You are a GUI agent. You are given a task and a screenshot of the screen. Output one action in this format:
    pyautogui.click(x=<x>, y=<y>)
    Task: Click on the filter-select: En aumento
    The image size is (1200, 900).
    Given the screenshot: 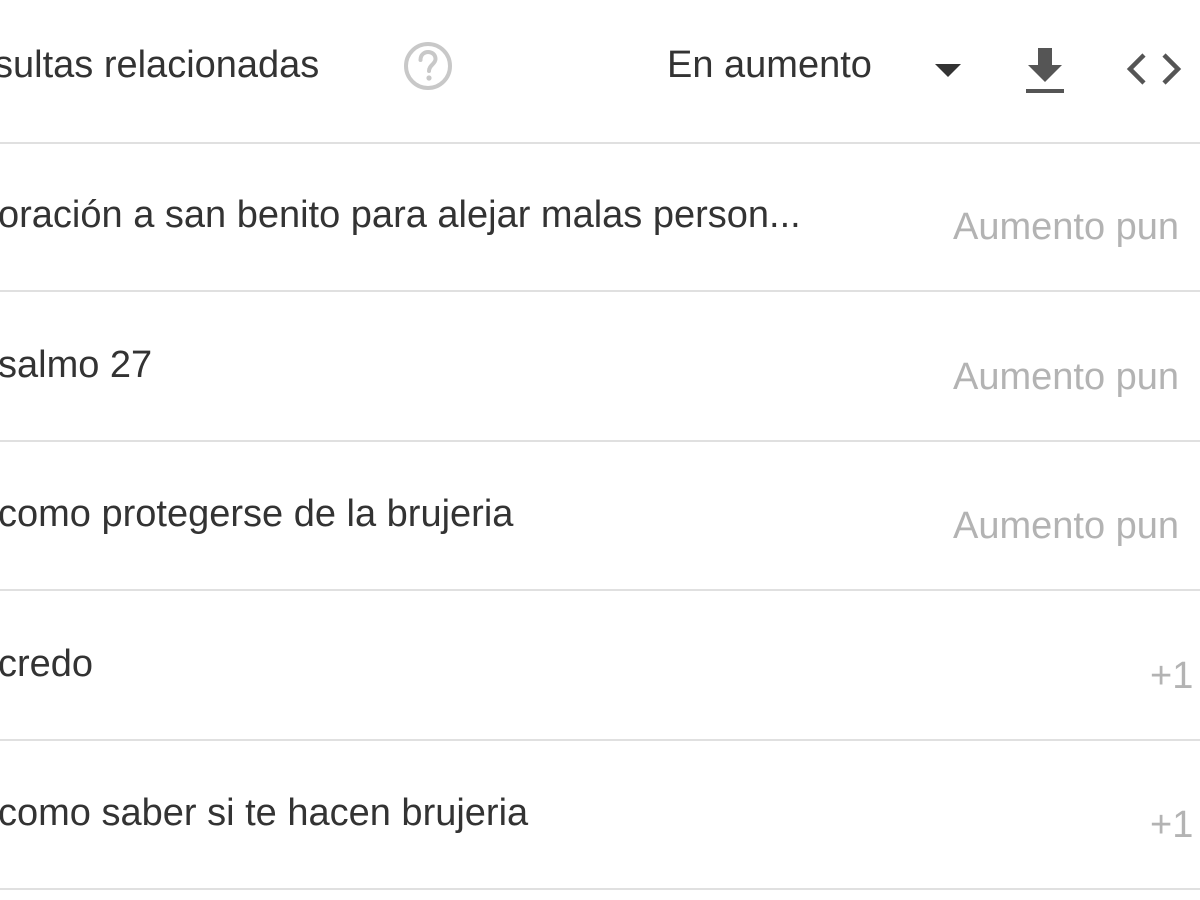 What is the action you would take?
    pyautogui.click(x=769, y=65)
    